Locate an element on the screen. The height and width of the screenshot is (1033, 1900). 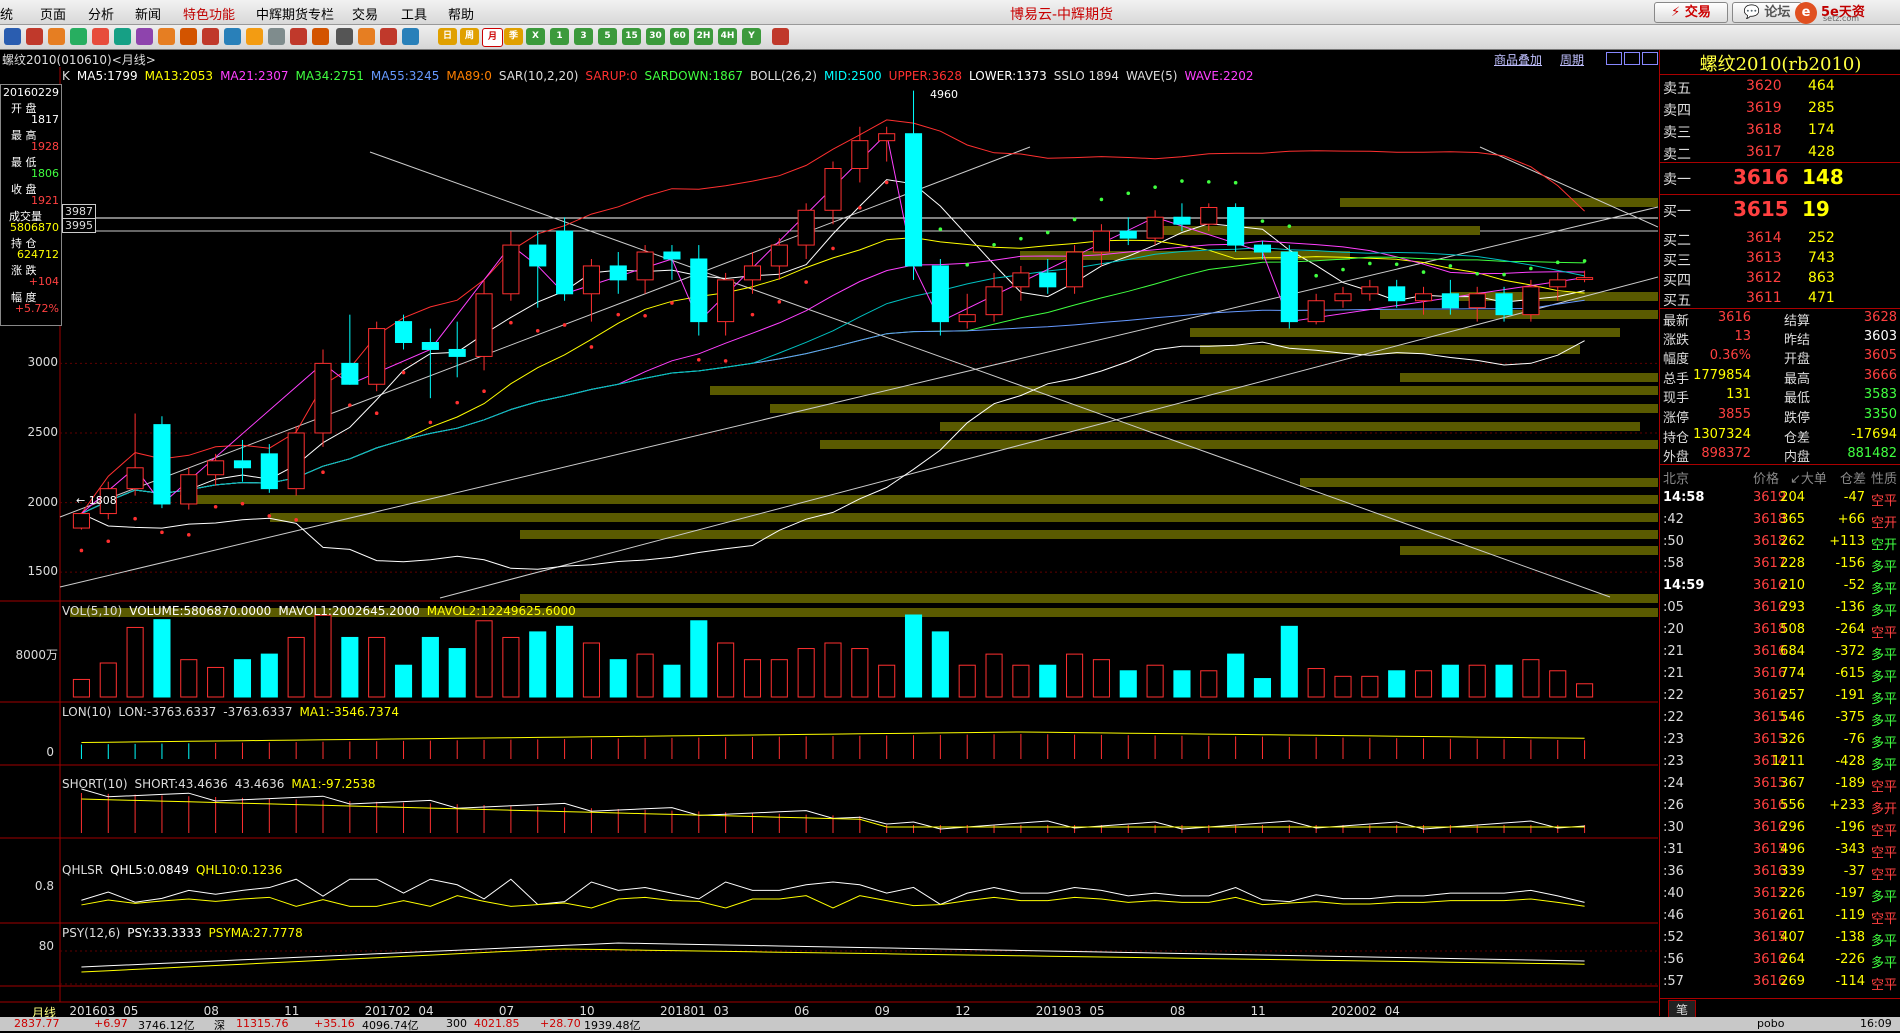
ask1-row: 卖一 3616 148 is located at coordinates (1780, 177).